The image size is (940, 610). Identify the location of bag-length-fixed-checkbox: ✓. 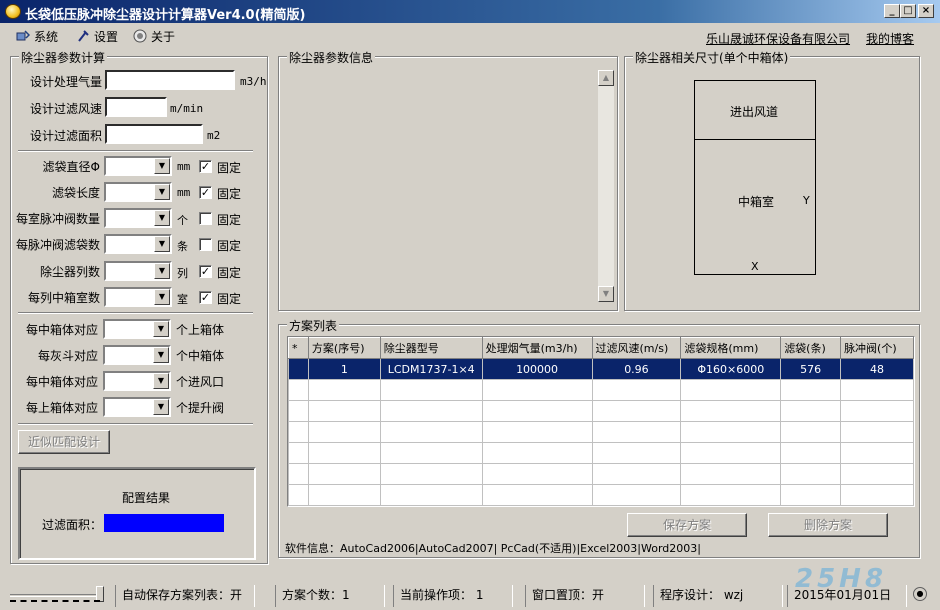
(205, 192).